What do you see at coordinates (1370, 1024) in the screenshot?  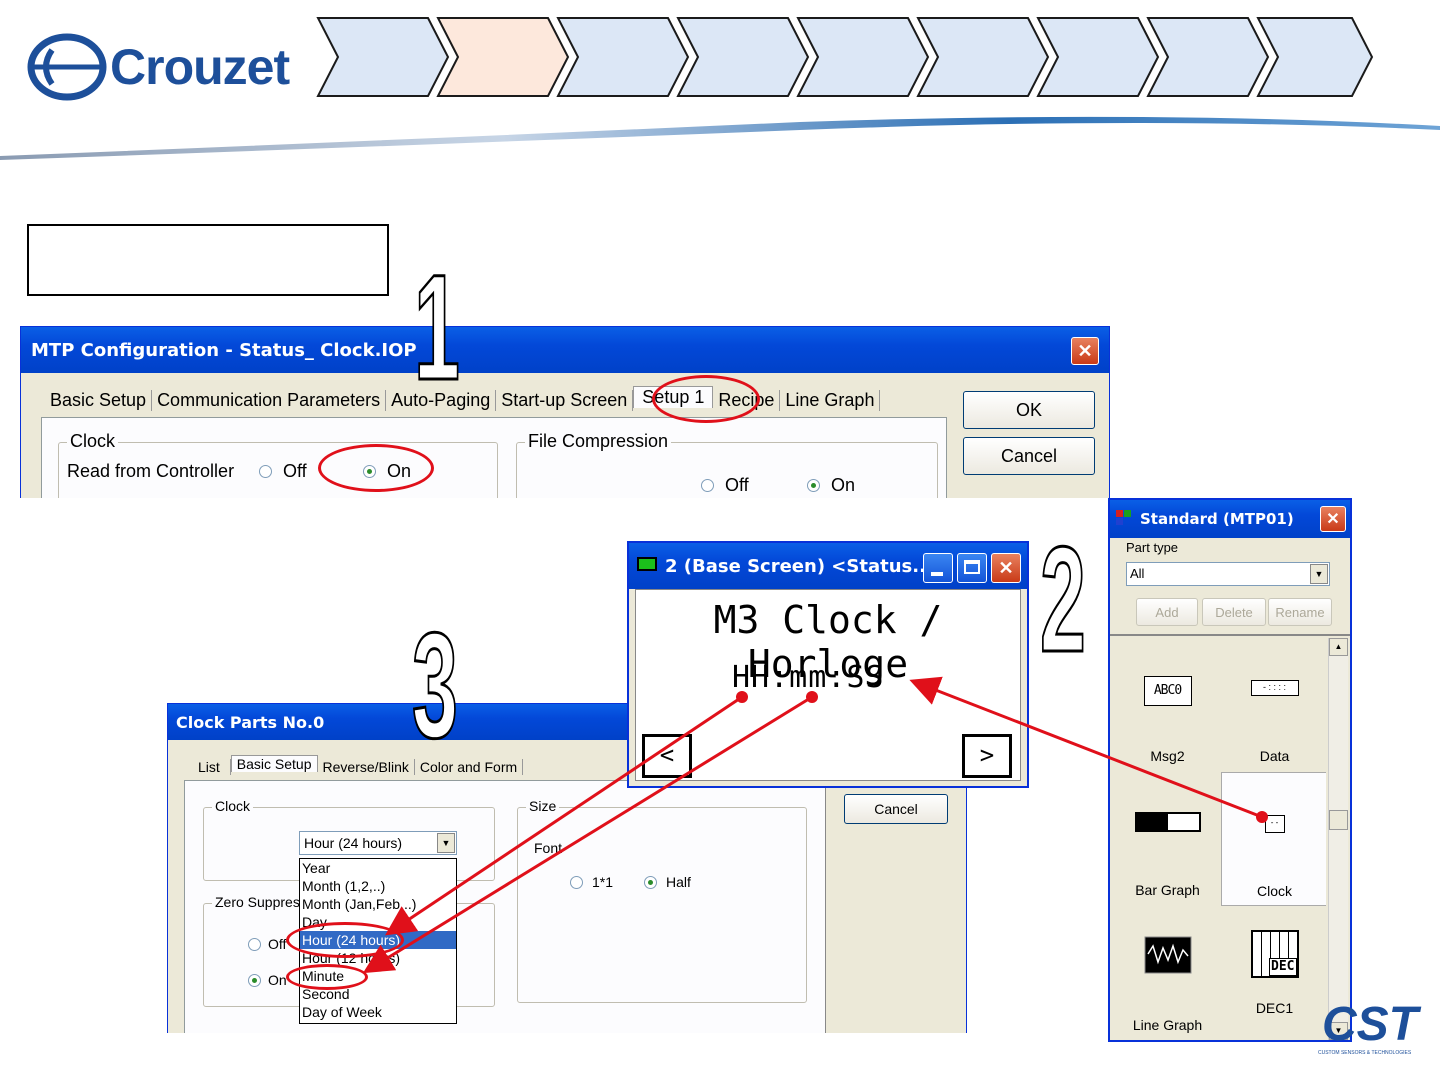 I see `cst-logo-text: CST` at bounding box center [1370, 1024].